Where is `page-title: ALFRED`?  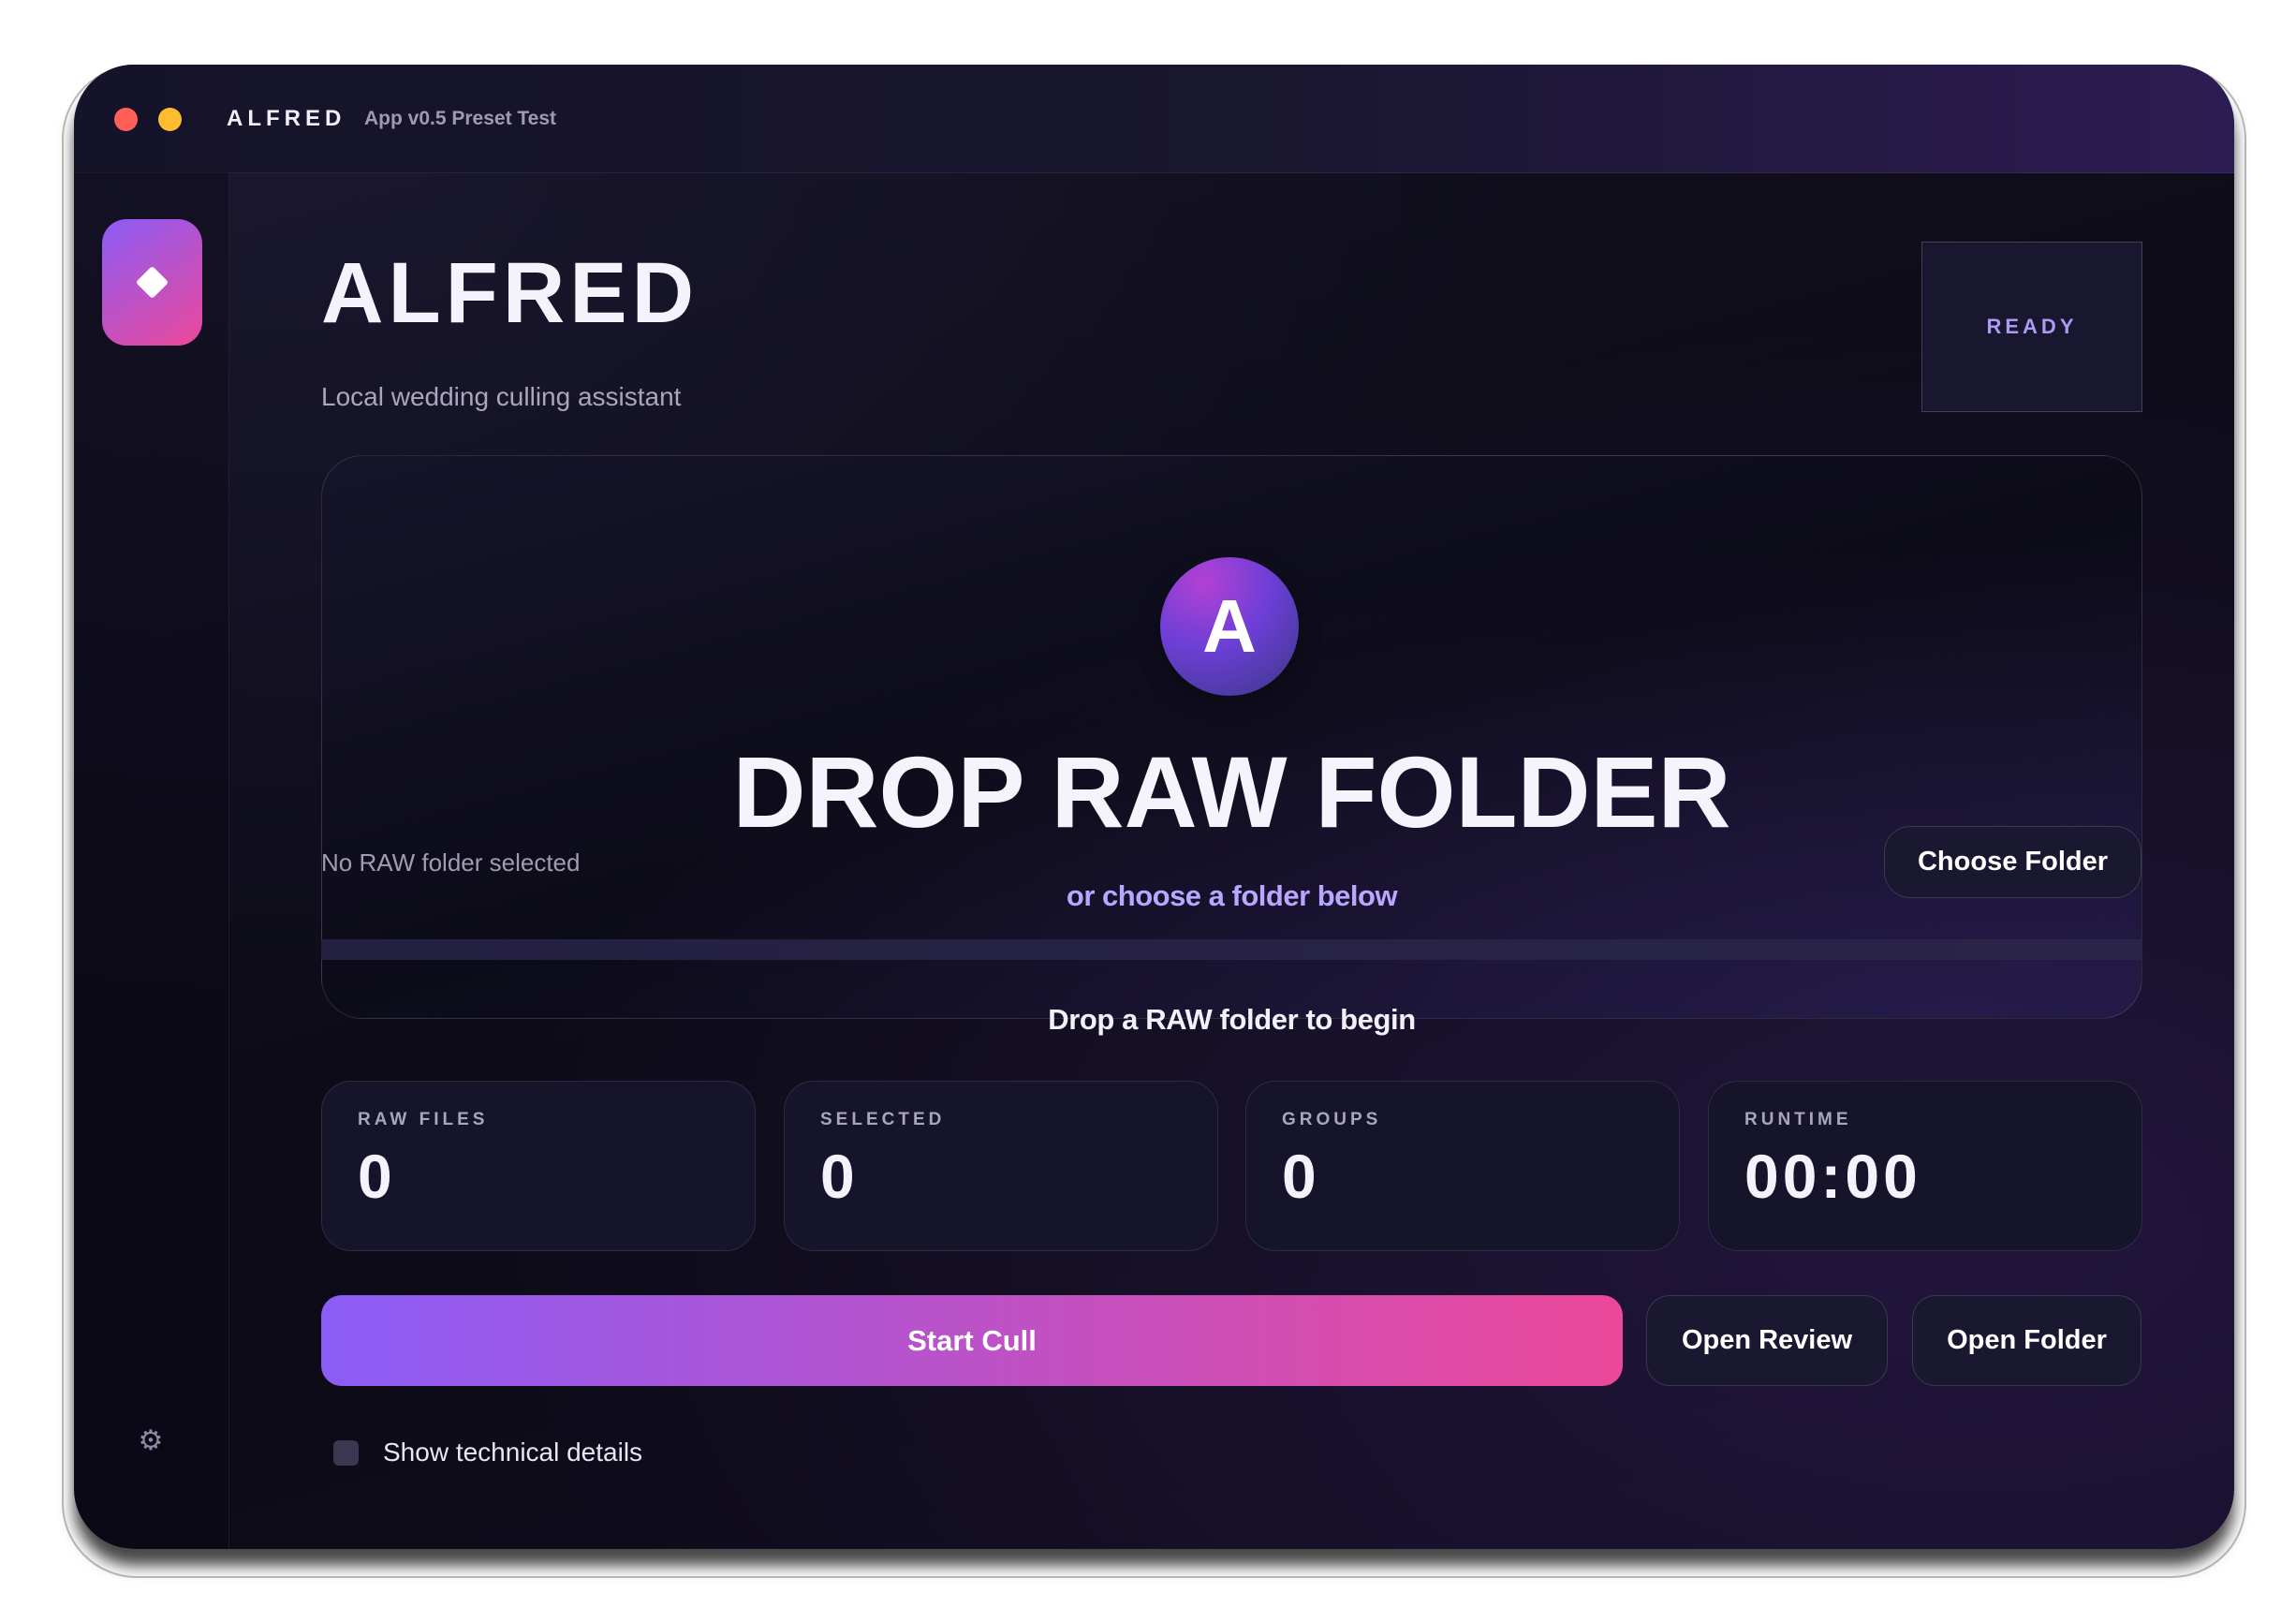
page-title: ALFRED is located at coordinates (510, 293).